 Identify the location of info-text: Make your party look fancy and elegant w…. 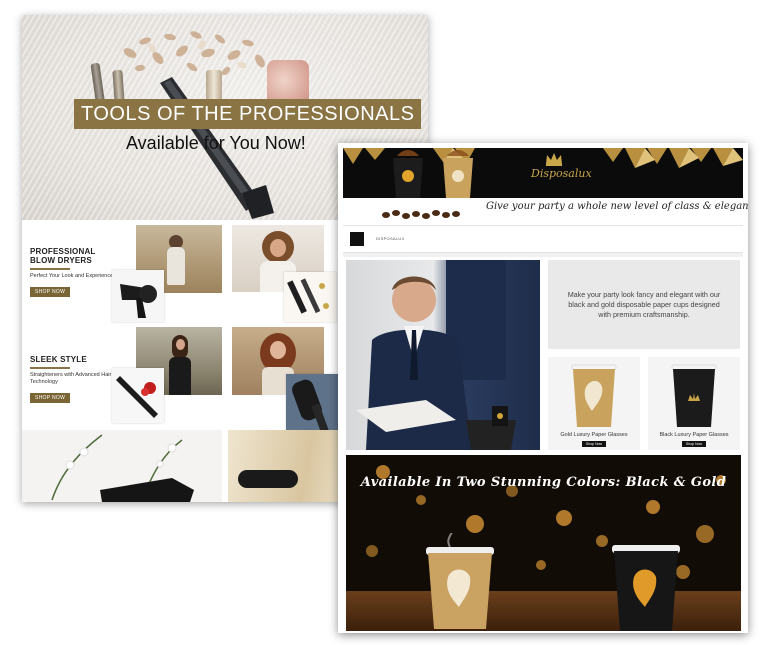
(644, 304).